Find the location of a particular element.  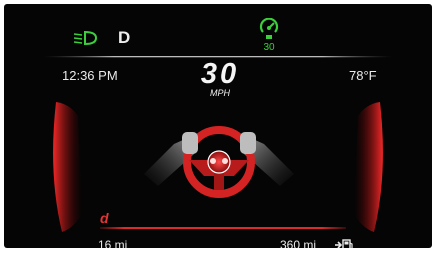

trip-distance: 16 mi is located at coordinates (113, 243).